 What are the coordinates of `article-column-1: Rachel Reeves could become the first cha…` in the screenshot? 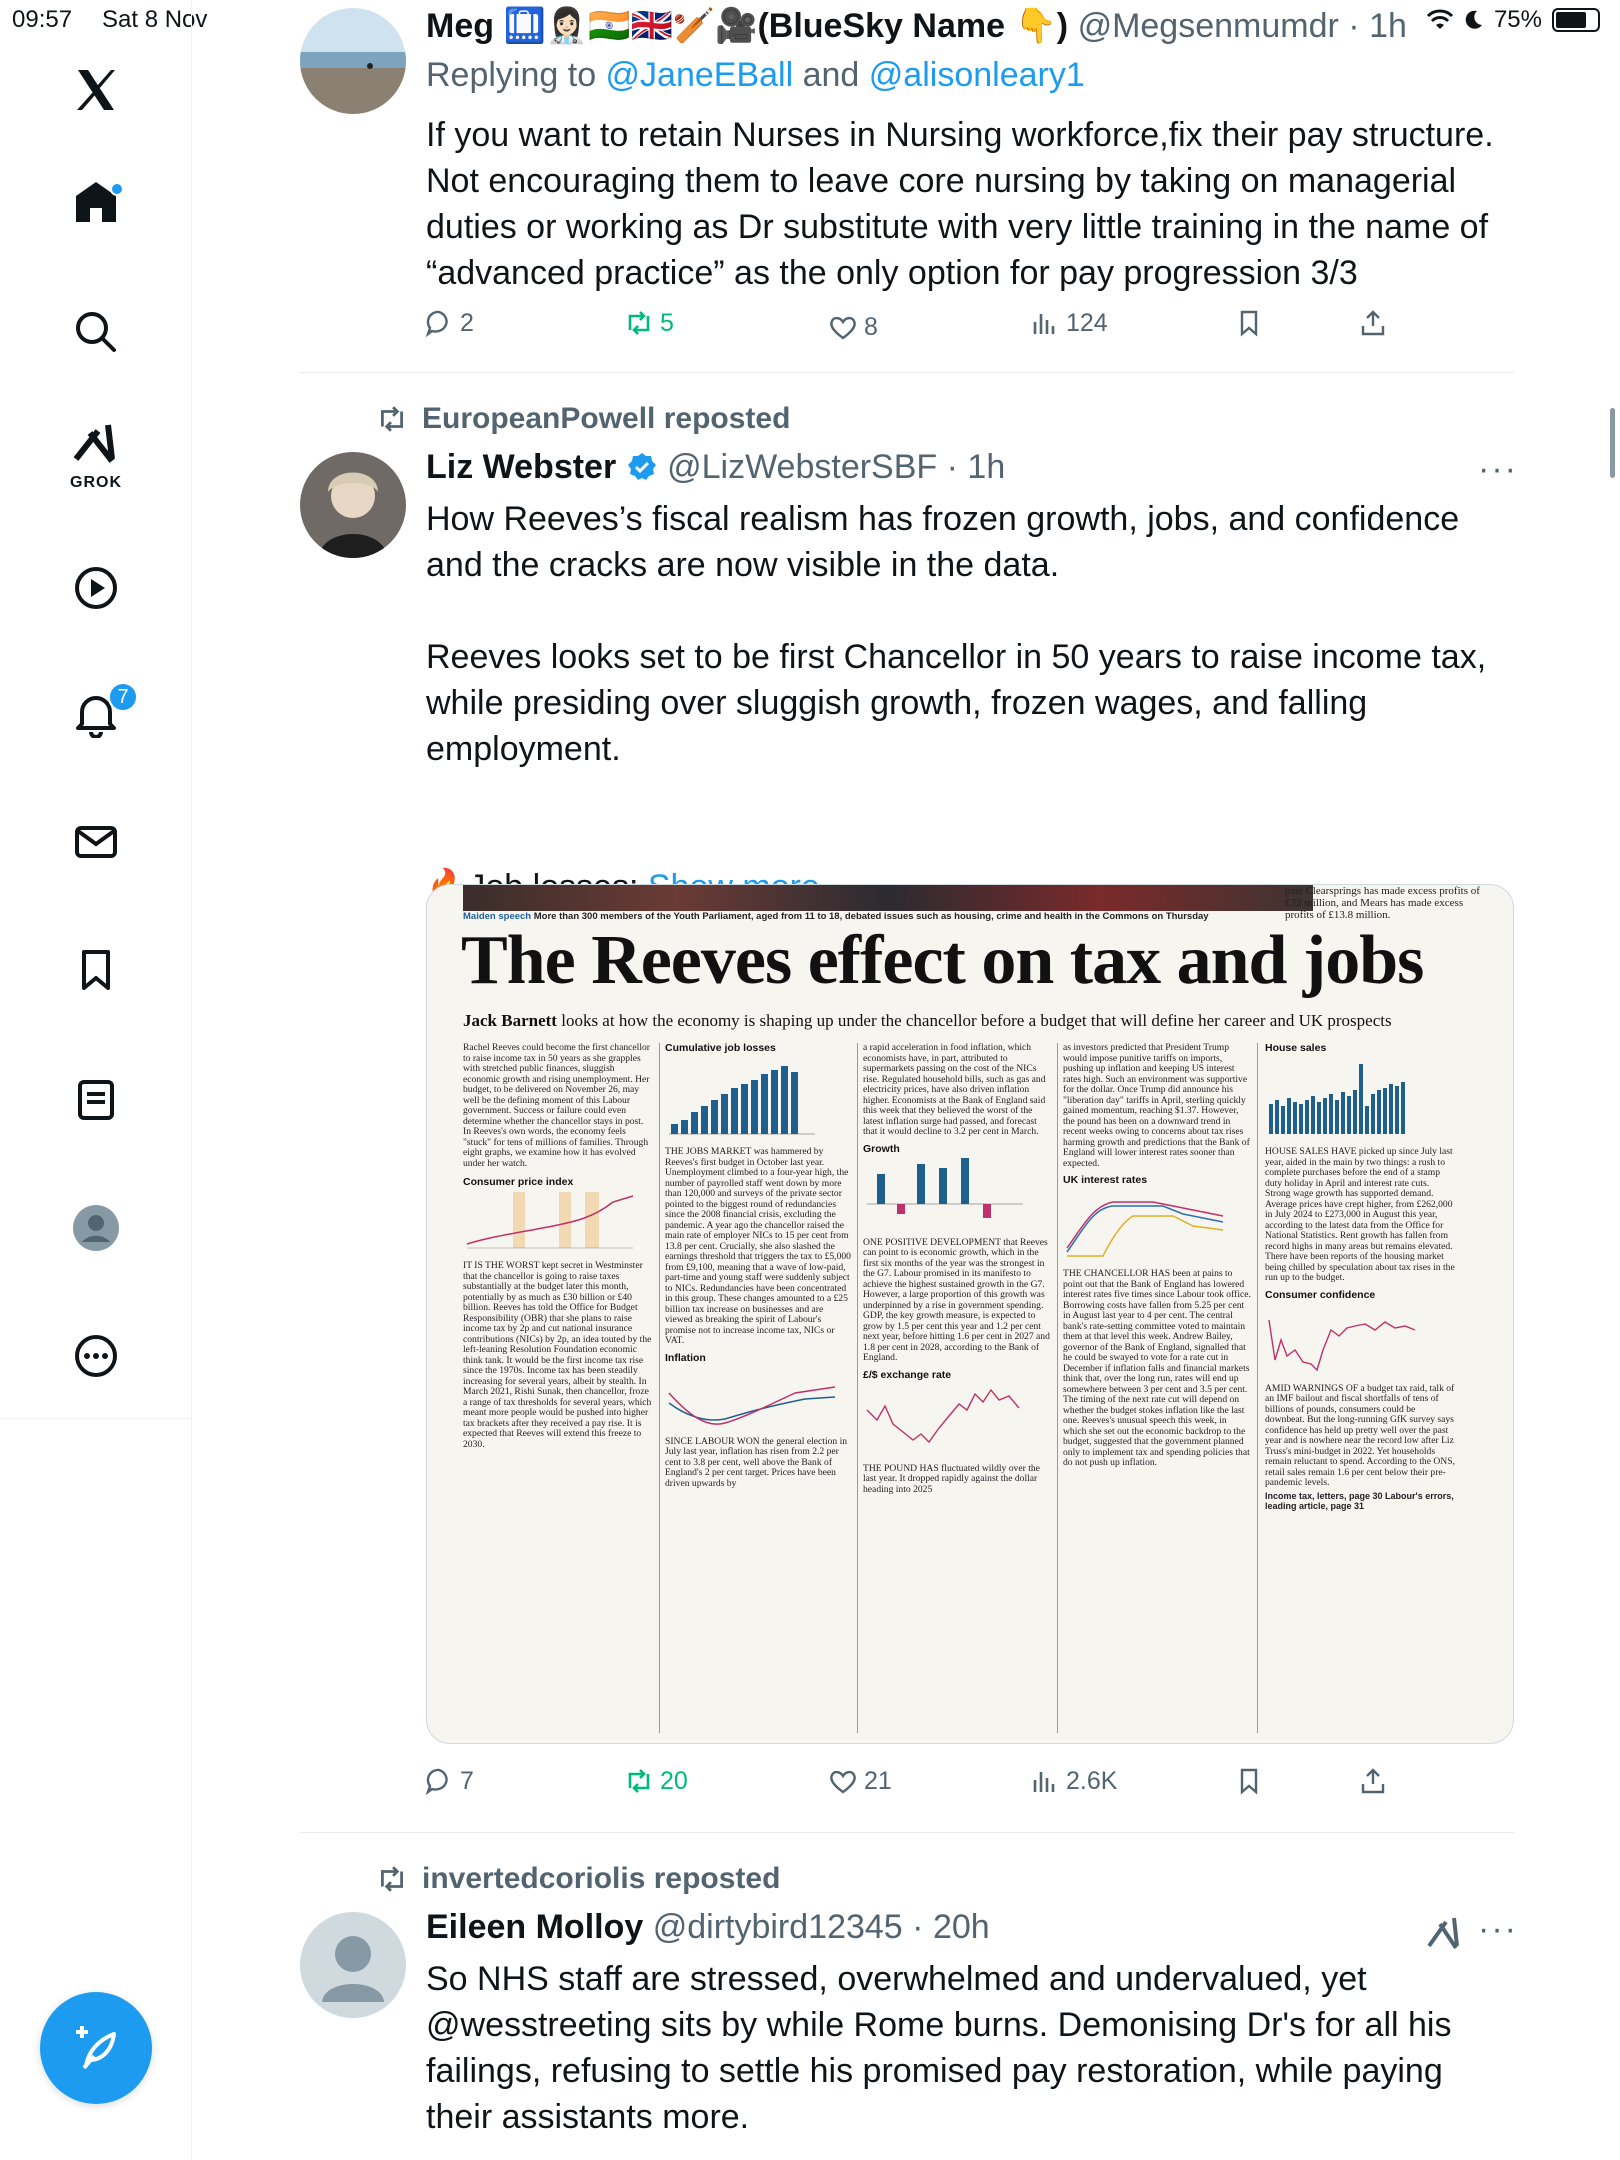 It's located at (558, 1383).